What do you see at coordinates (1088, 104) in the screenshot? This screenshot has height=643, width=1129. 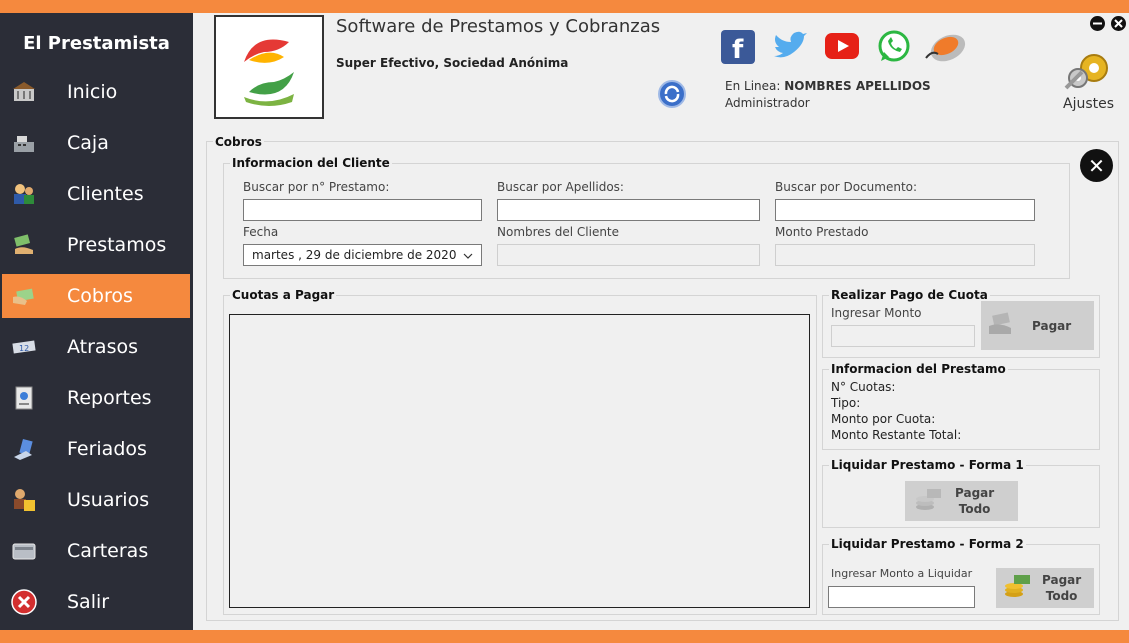 I see `settings-label: Ajustes` at bounding box center [1088, 104].